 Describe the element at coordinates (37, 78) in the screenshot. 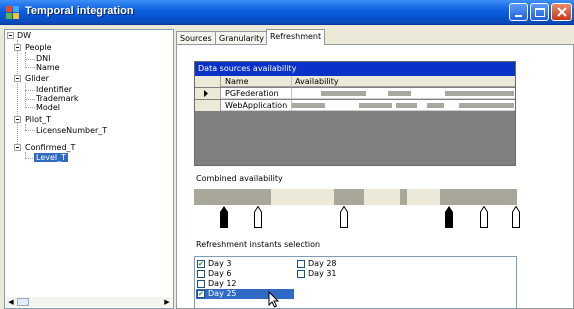

I see `tree-node-glider: Glider` at that location.